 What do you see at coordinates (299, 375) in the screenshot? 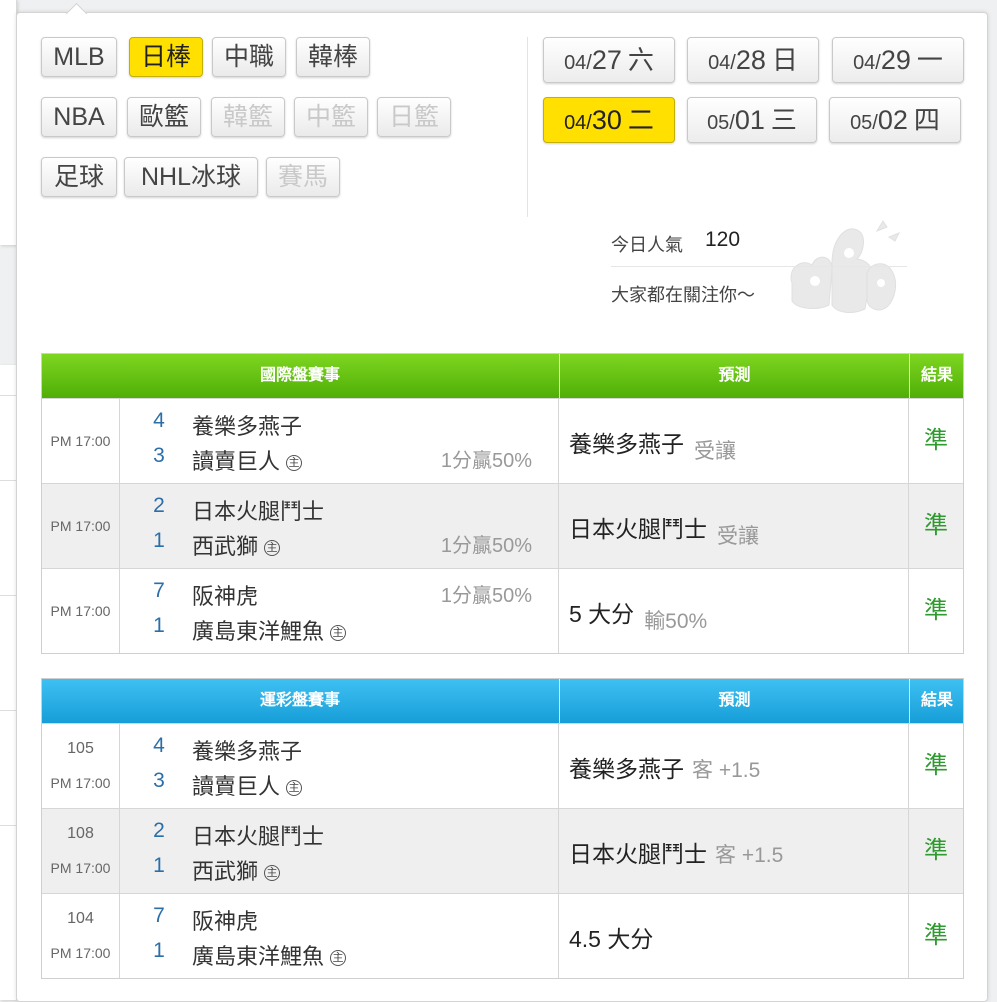
I see `header-match: 國際盤賽事` at bounding box center [299, 375].